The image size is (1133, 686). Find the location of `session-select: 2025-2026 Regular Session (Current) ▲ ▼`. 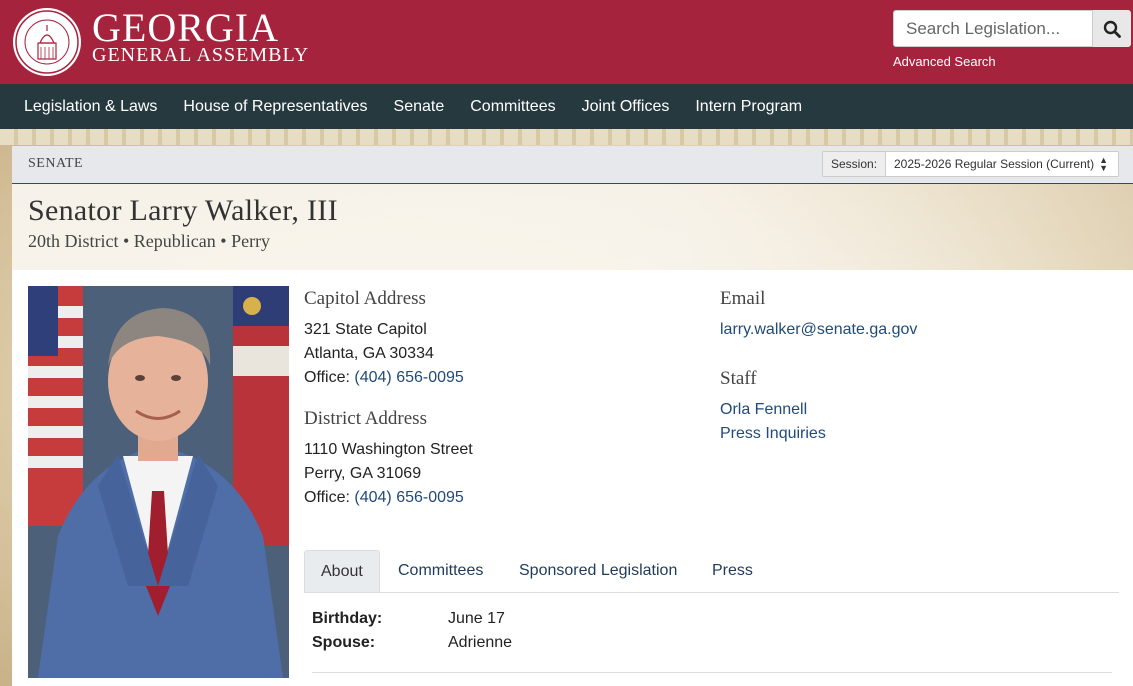

session-select: 2025-2026 Regular Session (Current) ▲ ▼ is located at coordinates (1002, 164).